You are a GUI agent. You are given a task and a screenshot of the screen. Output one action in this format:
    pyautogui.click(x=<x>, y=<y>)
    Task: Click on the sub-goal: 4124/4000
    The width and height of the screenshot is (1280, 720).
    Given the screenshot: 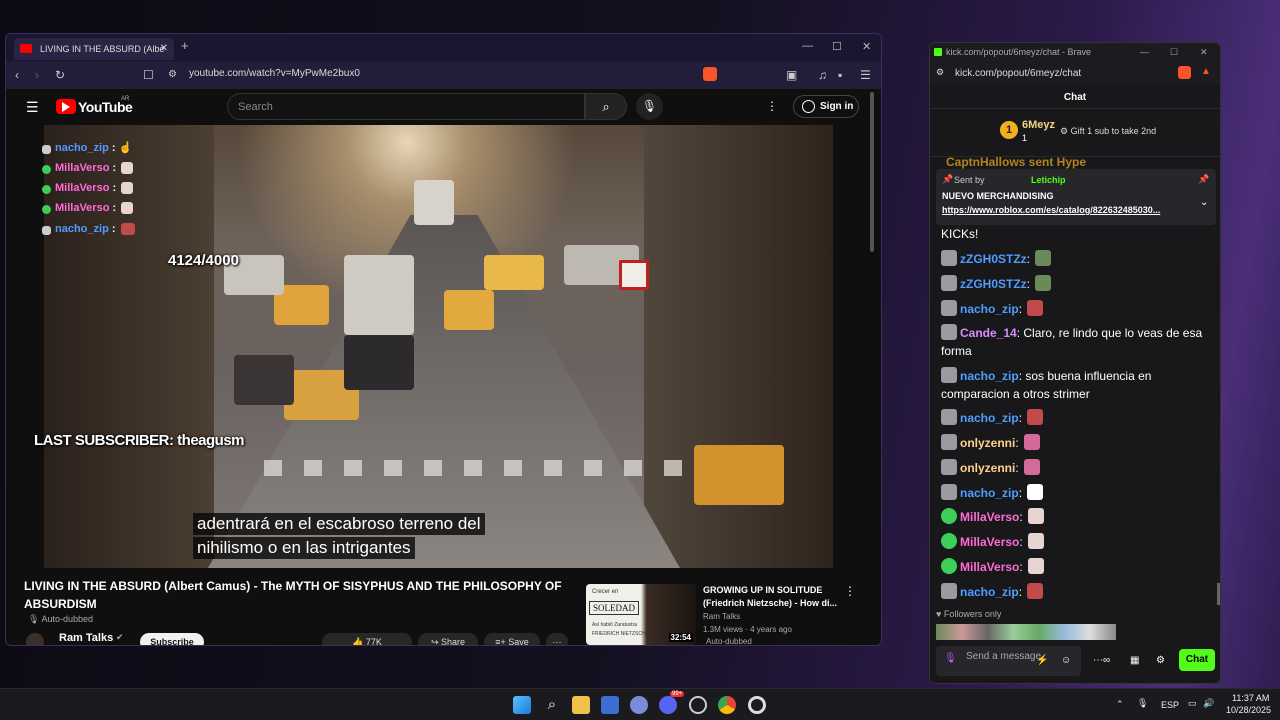 What is the action you would take?
    pyautogui.click(x=203, y=260)
    